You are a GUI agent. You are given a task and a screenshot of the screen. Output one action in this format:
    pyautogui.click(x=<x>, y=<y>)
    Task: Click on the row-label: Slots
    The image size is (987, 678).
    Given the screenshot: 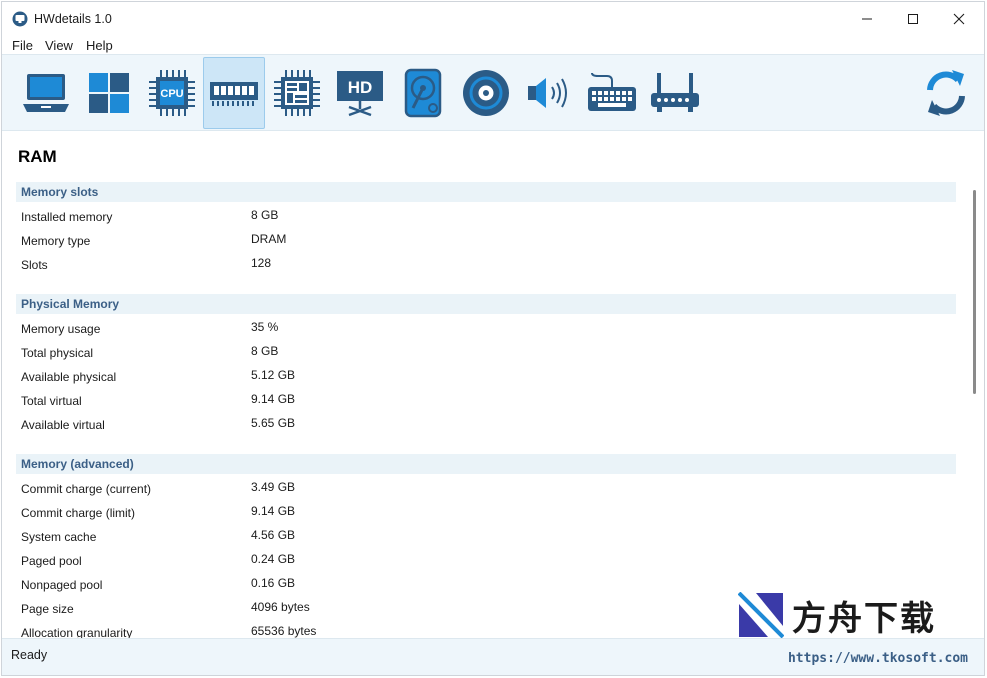 What is the action you would take?
    pyautogui.click(x=34, y=265)
    